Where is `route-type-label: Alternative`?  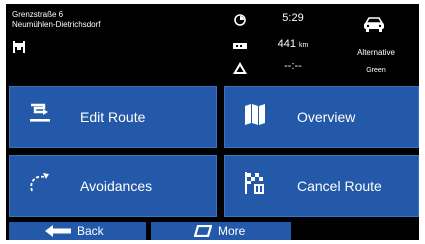
route-type-label: Alternative is located at coordinates (376, 52).